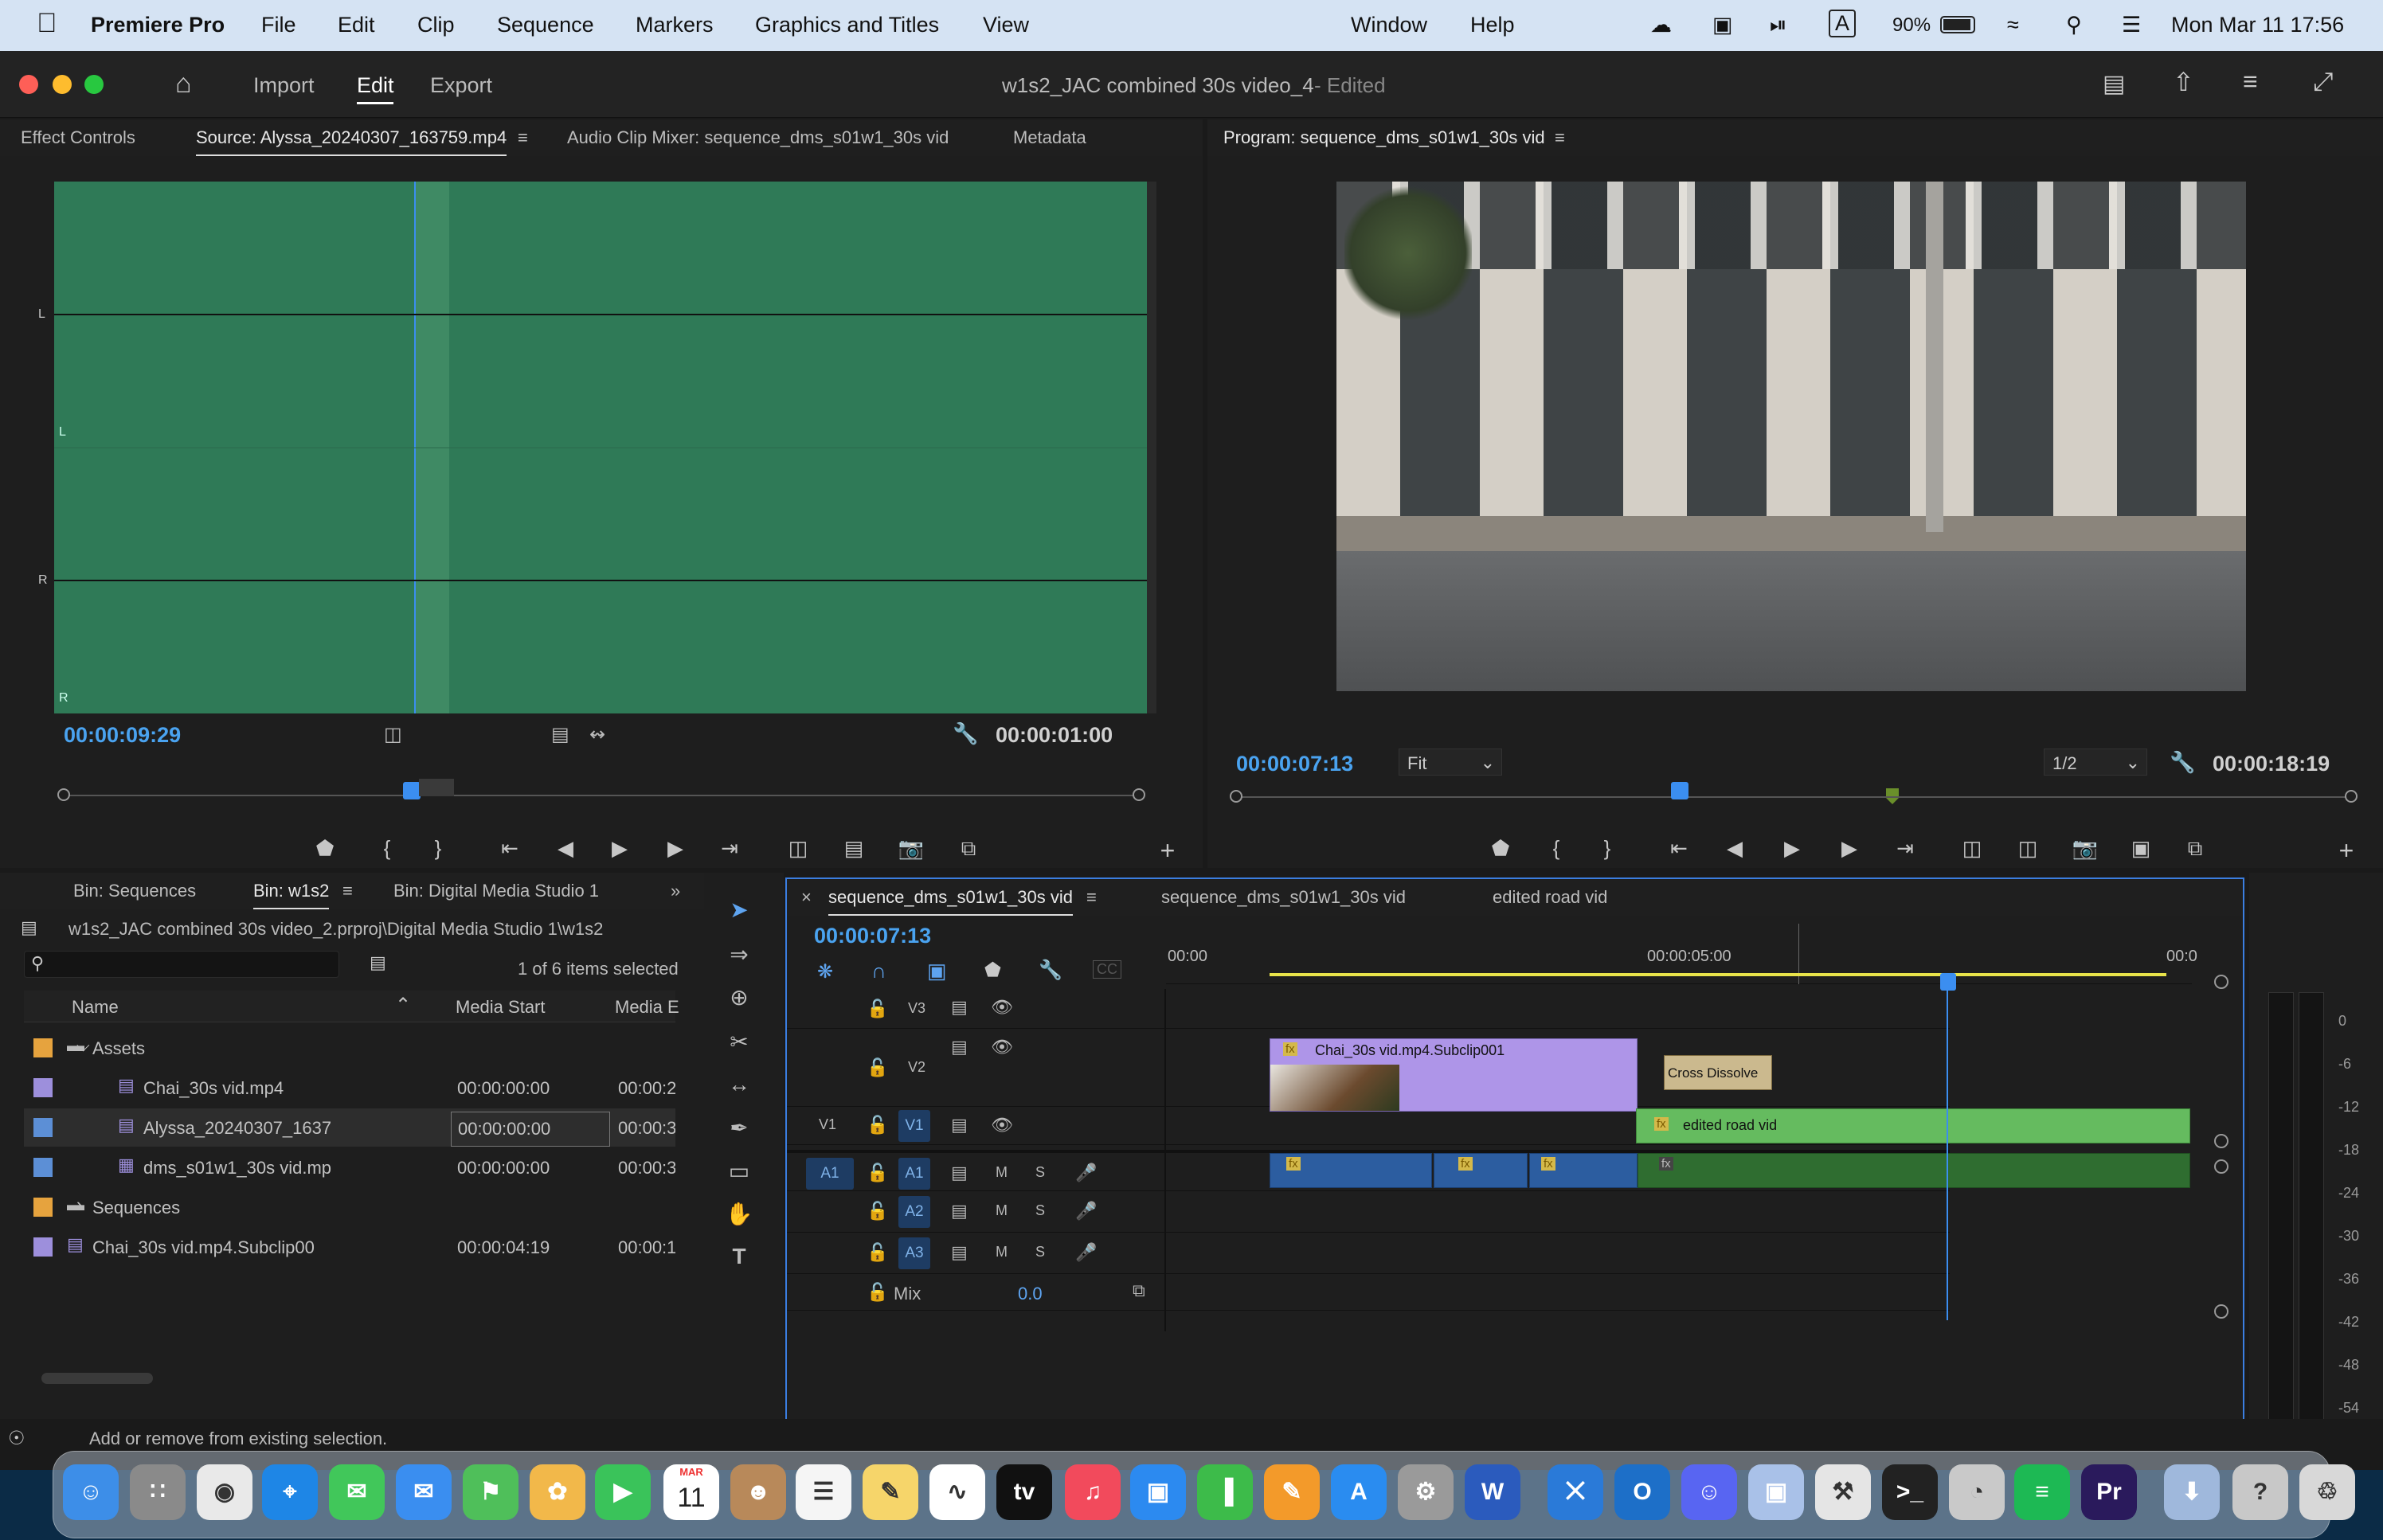 This screenshot has height=1540, width=2383. What do you see at coordinates (1791, 436) in the screenshot?
I see `program-video-frame` at bounding box center [1791, 436].